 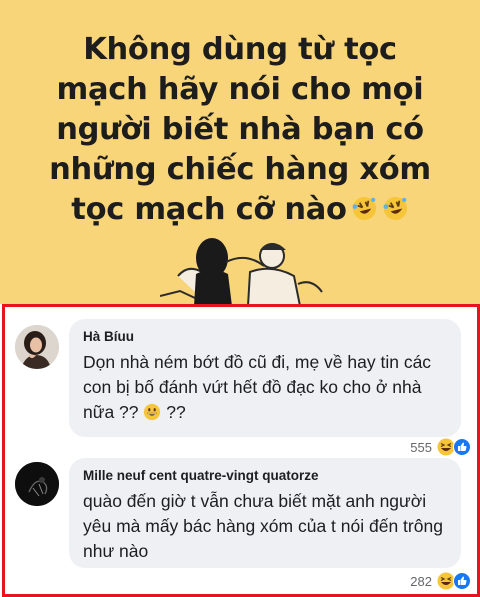 What do you see at coordinates (152, 412) in the screenshot?
I see `grinning-face-emoji-icon` at bounding box center [152, 412].